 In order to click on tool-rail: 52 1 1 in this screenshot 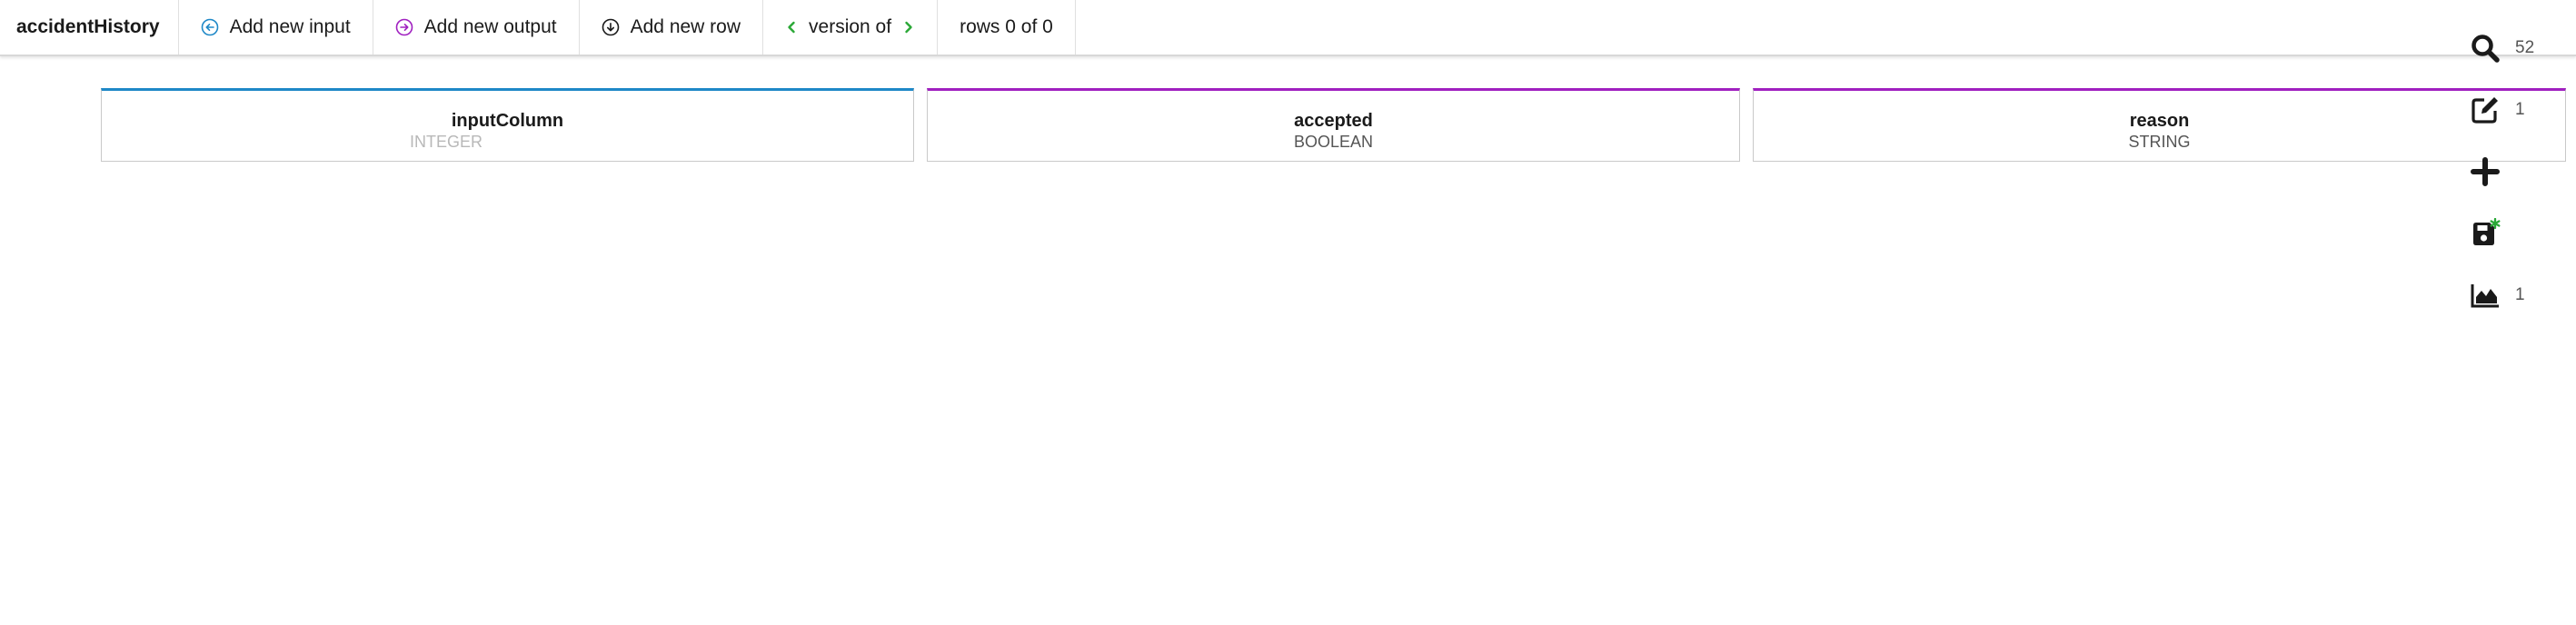, I will do `click(2518, 185)`.